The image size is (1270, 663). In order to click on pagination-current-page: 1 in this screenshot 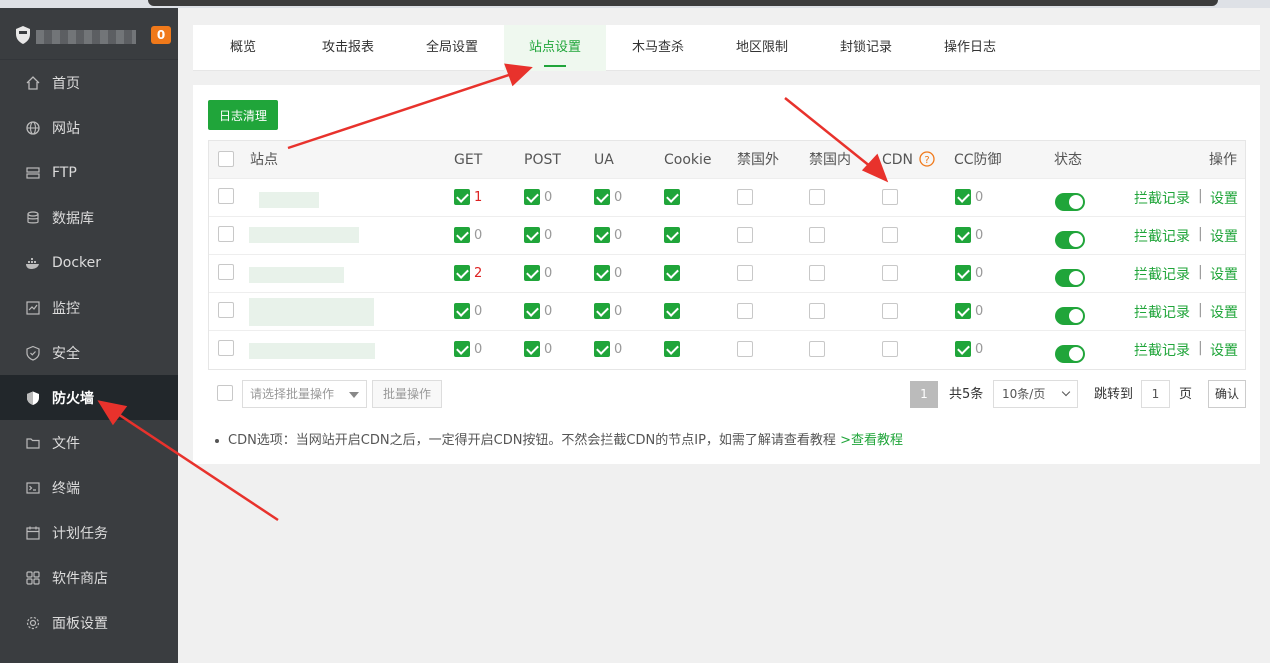, I will do `click(924, 394)`.